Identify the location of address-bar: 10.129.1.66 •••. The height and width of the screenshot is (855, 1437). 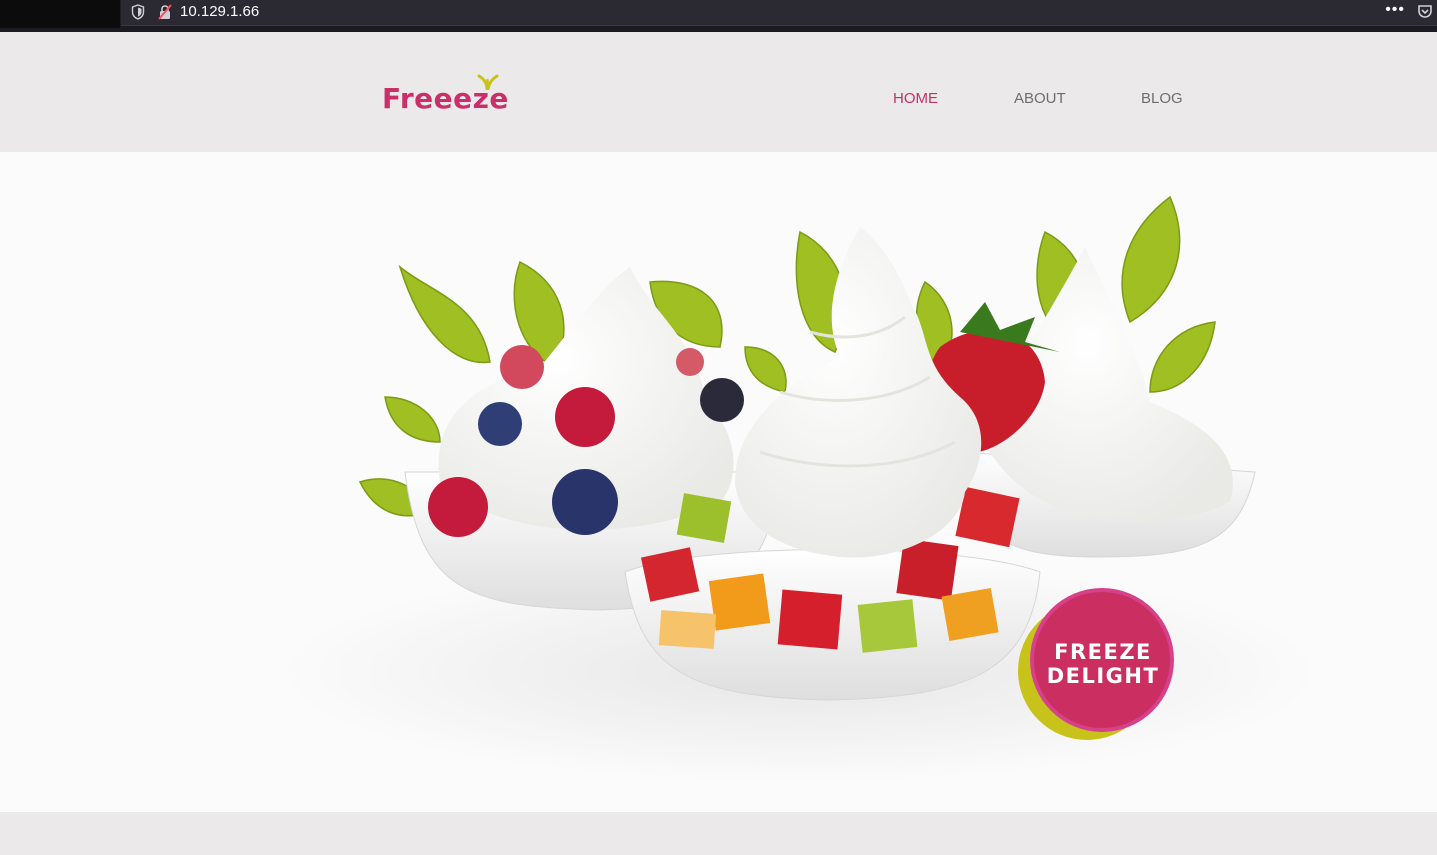
(779, 13).